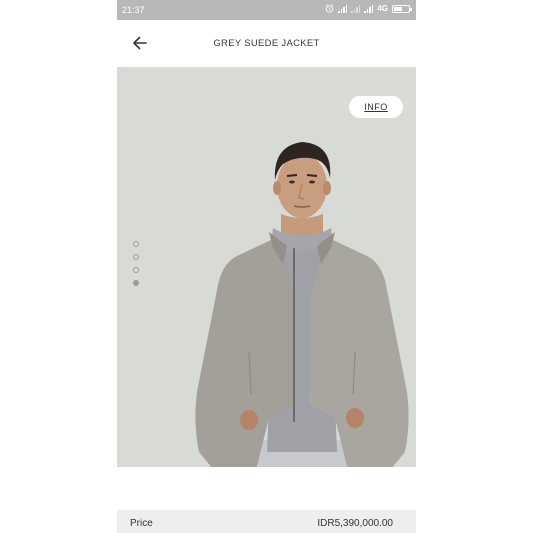  I want to click on page-title: GREY SUEDE JACKET, so click(266, 43).